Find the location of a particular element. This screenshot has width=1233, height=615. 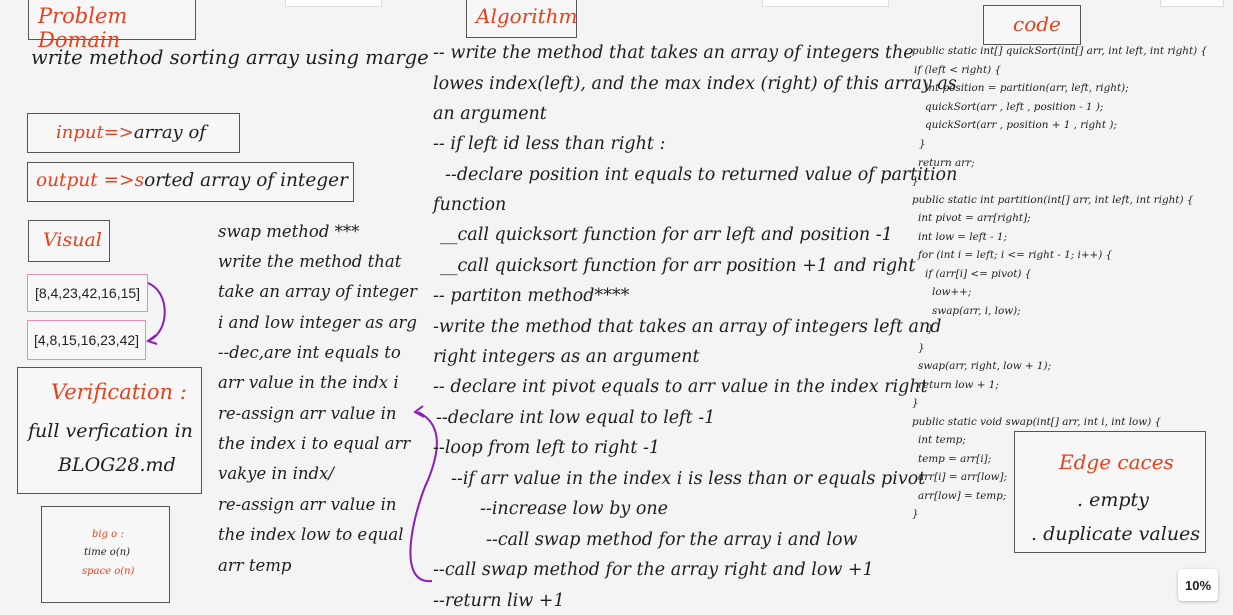

code-line: temp = arr[i]; is located at coordinates (955, 459).